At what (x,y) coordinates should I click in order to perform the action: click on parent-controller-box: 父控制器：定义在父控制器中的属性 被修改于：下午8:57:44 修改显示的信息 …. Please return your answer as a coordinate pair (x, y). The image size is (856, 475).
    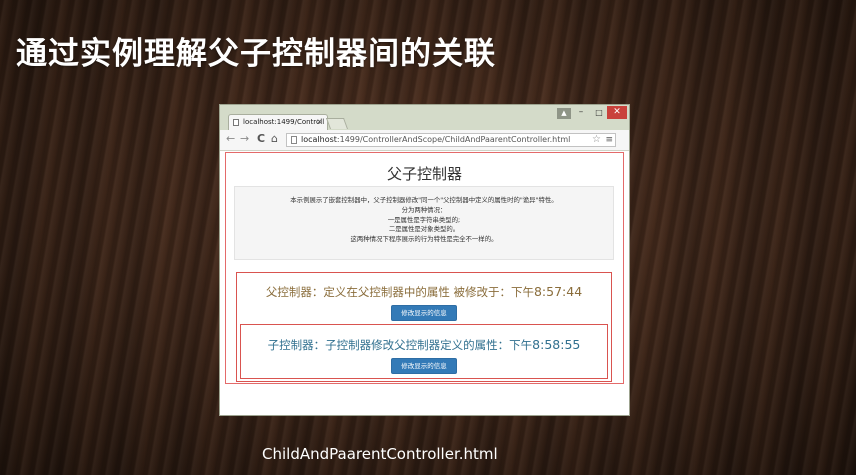
    Looking at the image, I should click on (424, 327).